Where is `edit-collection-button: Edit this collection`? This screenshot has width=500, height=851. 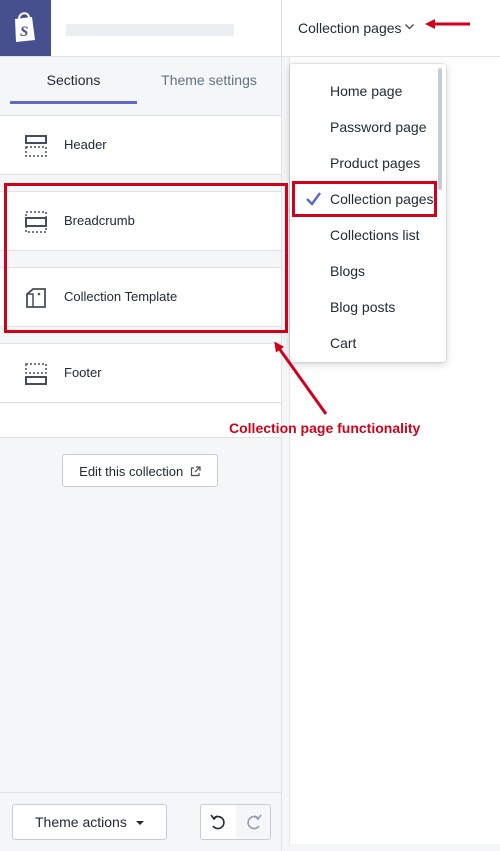
edit-collection-button: Edit this collection is located at coordinates (140, 470).